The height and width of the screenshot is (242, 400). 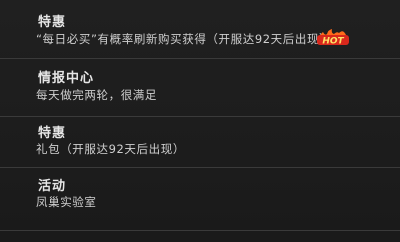 I want to click on section-title: 情报中心, so click(x=66, y=78).